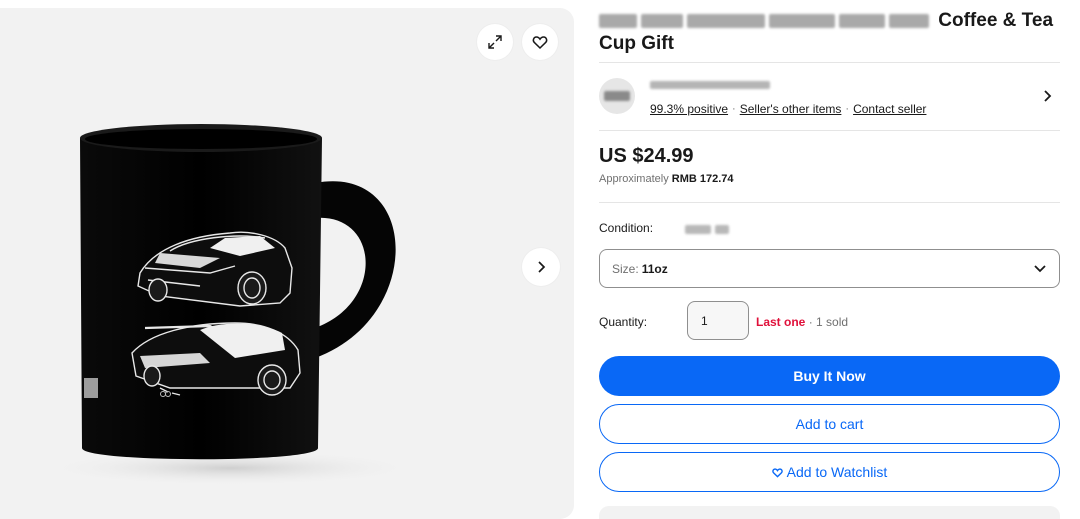 The image size is (1080, 519). Describe the element at coordinates (829, 376) in the screenshot. I see `buy-it-now-button: Buy It Now` at that location.